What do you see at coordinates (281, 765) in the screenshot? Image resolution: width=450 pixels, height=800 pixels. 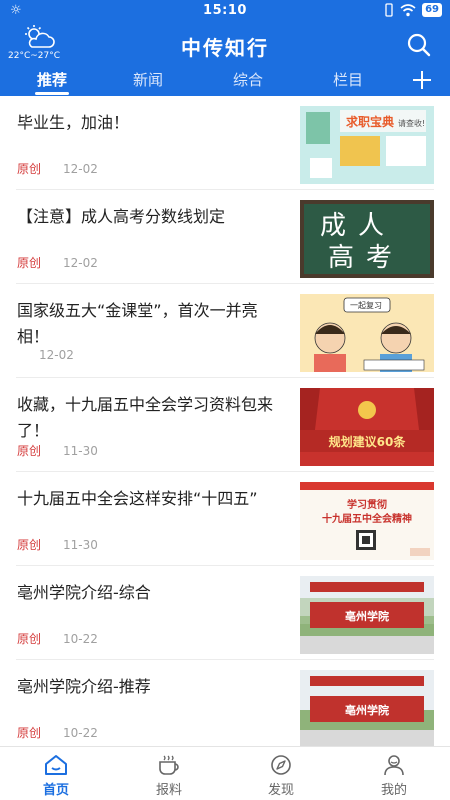 I see `compass-icon` at bounding box center [281, 765].